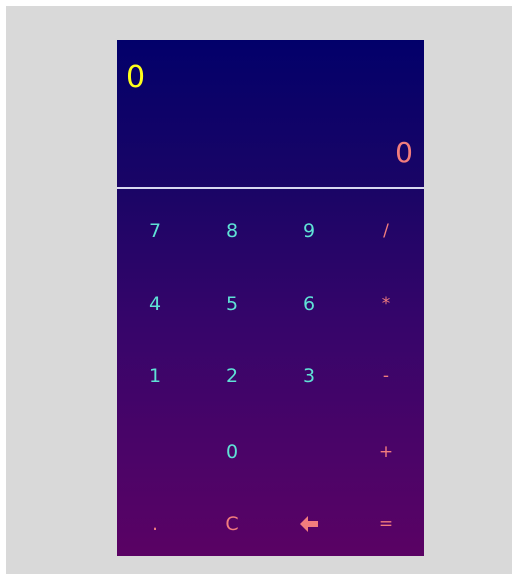 The image size is (520, 578). Describe the element at coordinates (386, 522) in the screenshot. I see `key-equals: =` at that location.